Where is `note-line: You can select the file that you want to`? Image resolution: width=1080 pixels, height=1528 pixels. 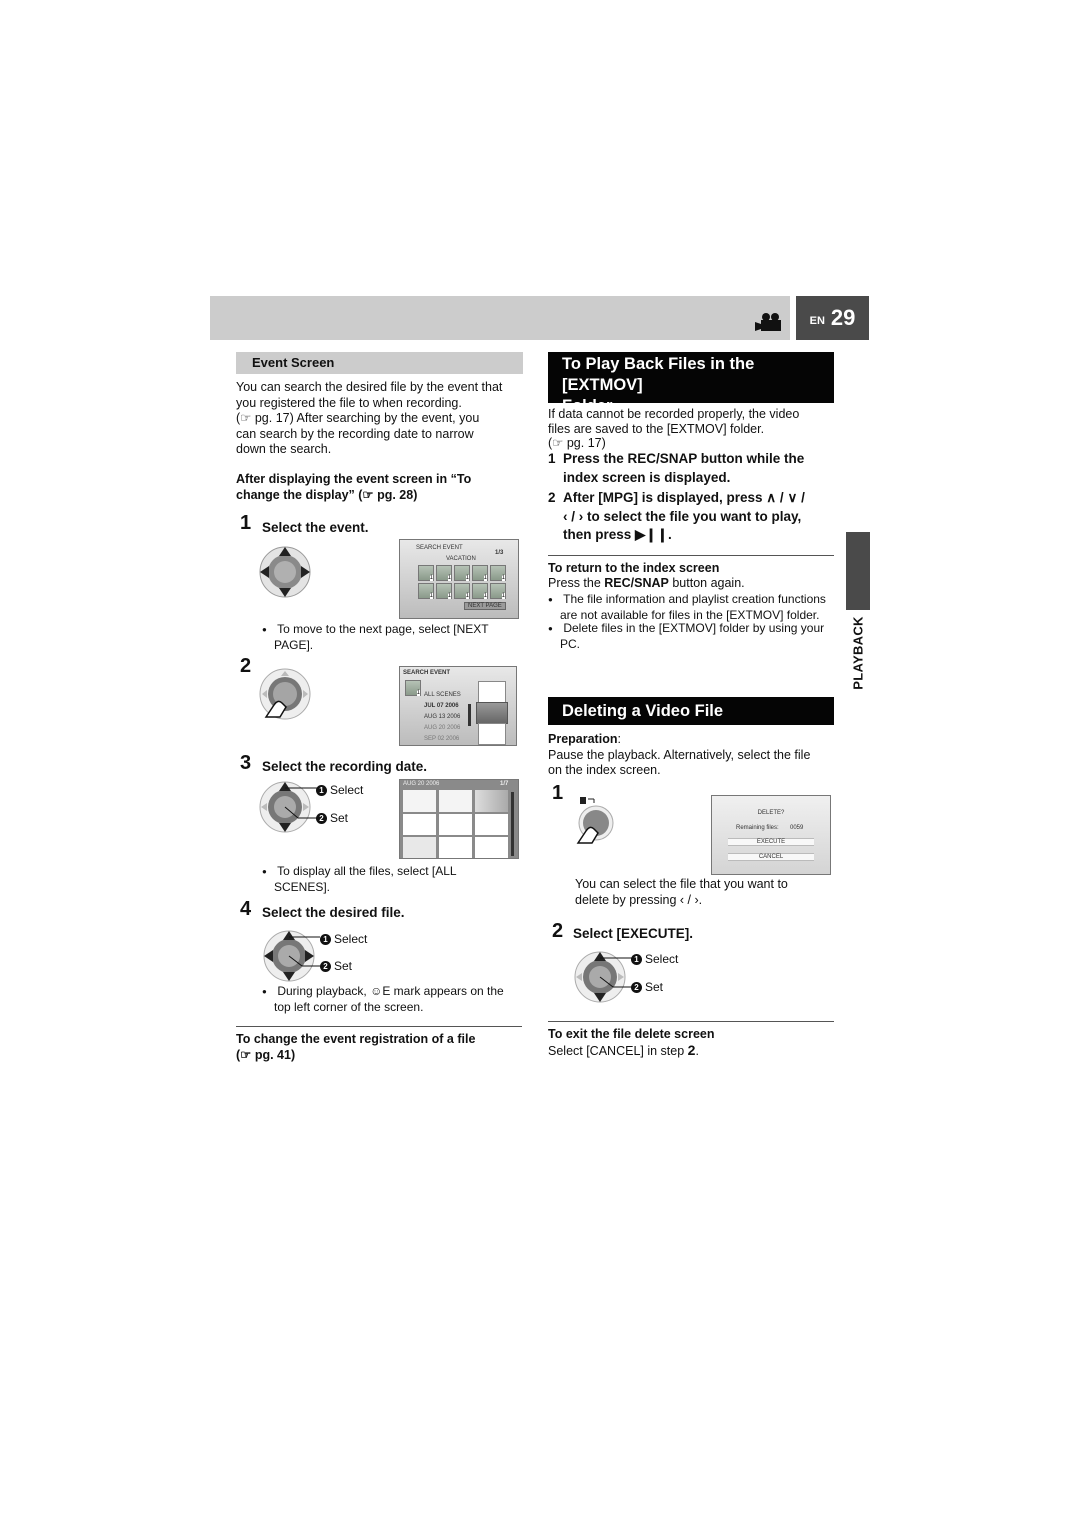
note-line: You can select the file that you want to is located at coordinates (681, 884).